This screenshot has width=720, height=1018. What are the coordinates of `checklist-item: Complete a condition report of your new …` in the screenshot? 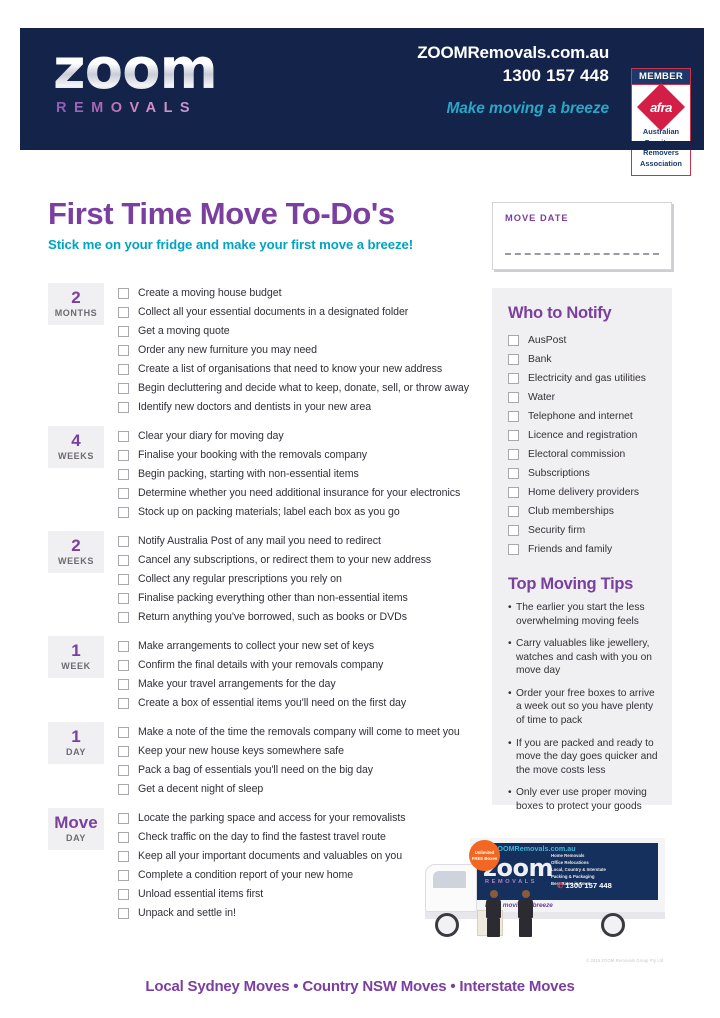 It's located at (298, 875).